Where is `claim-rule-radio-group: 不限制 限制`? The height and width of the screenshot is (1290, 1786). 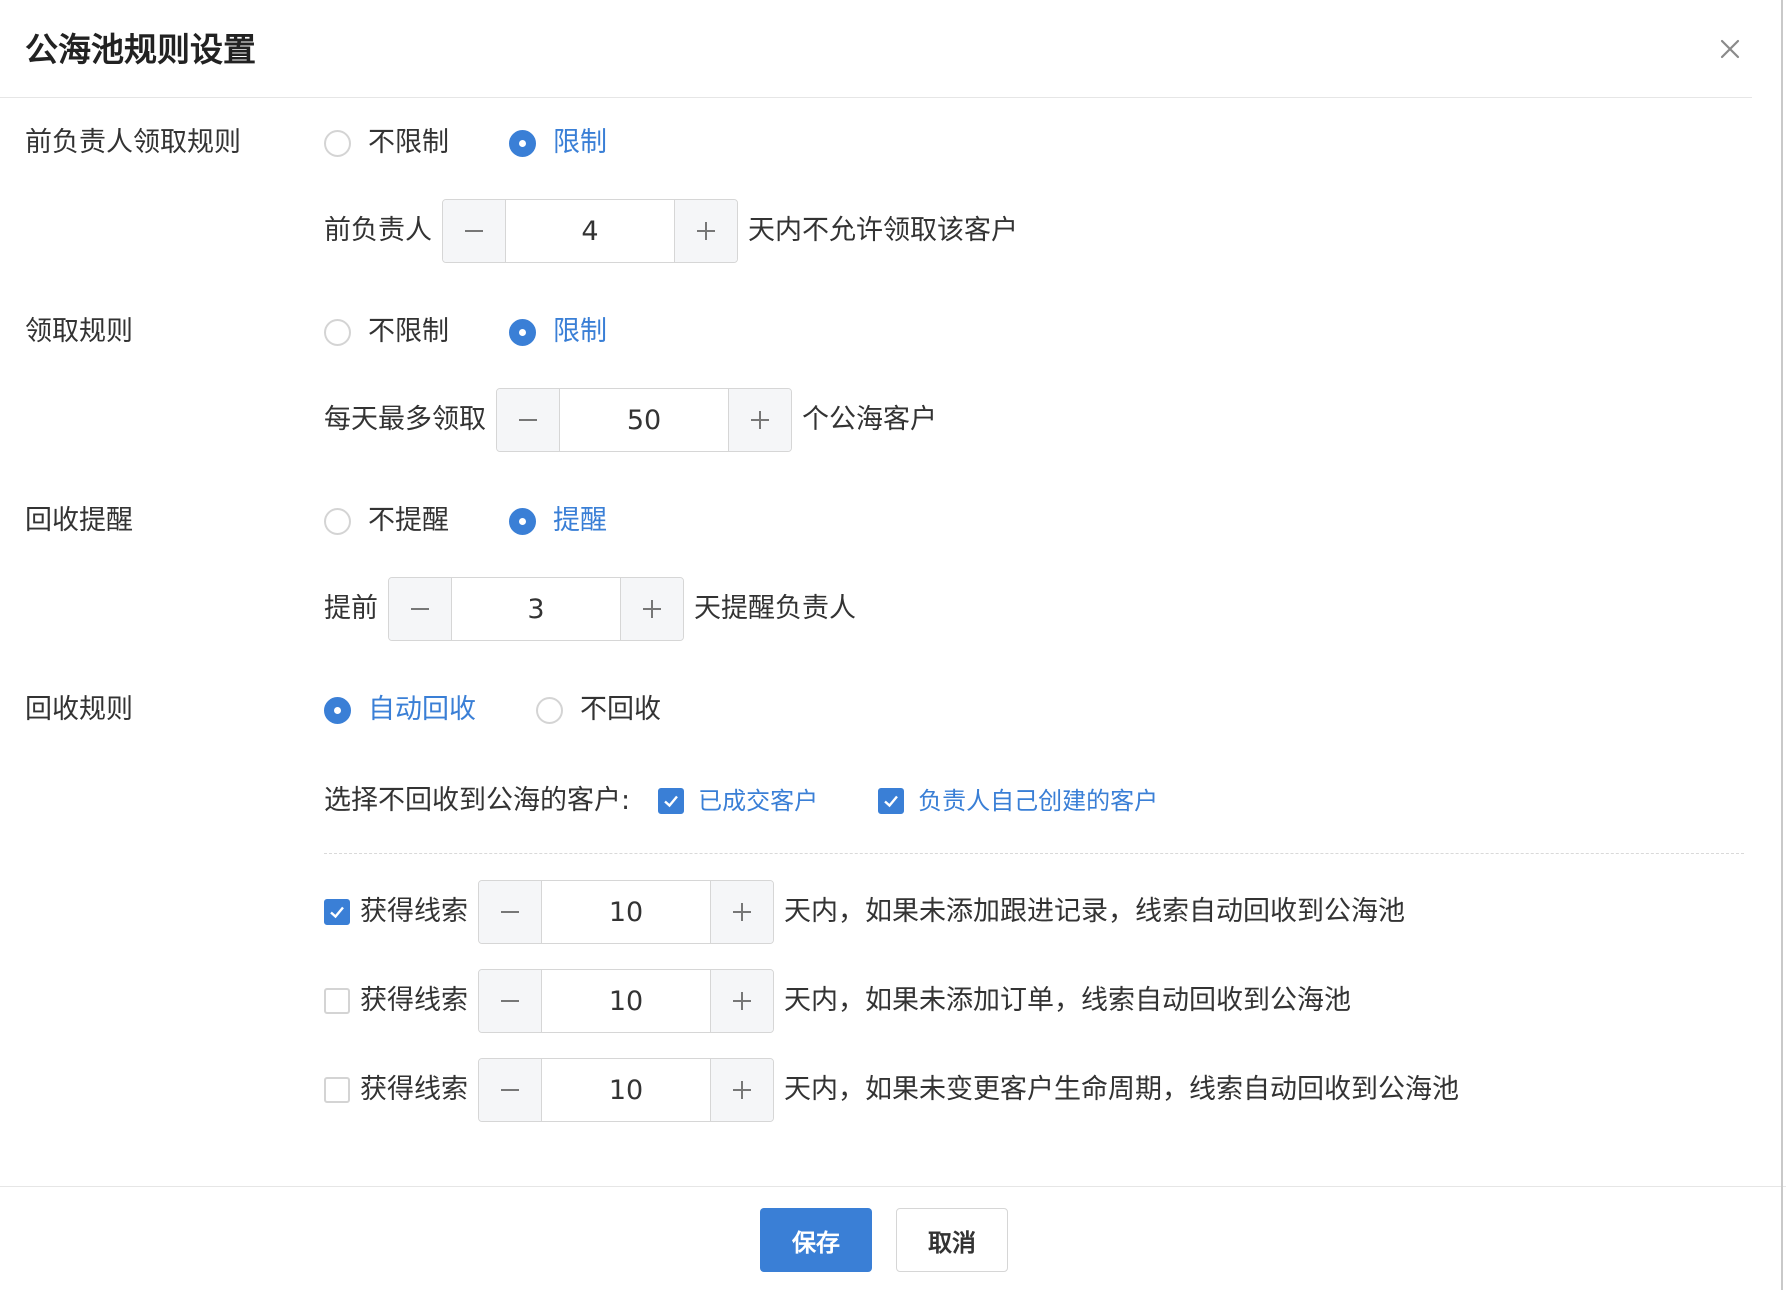
claim-rule-radio-group: 不限制 限制 is located at coordinates (495, 332).